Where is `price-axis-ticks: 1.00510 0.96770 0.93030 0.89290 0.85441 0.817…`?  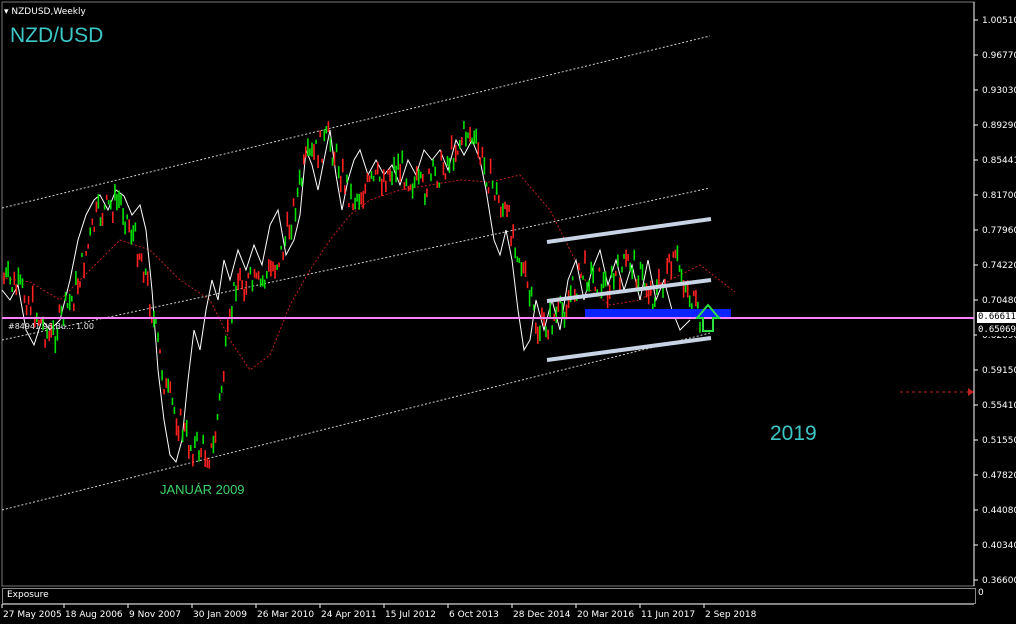 price-axis-ticks: 1.00510 0.96770 0.93030 0.89290 0.85441 0.817… is located at coordinates (995, 301).